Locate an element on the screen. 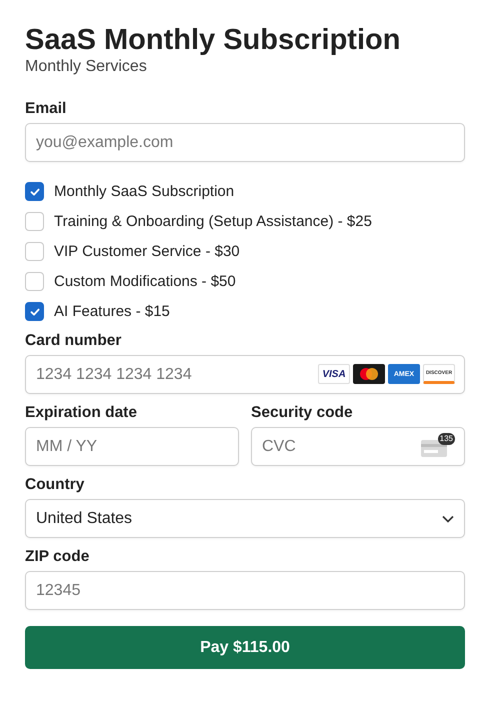  page-title: SaaS Monthly Subscription is located at coordinates (213, 40).